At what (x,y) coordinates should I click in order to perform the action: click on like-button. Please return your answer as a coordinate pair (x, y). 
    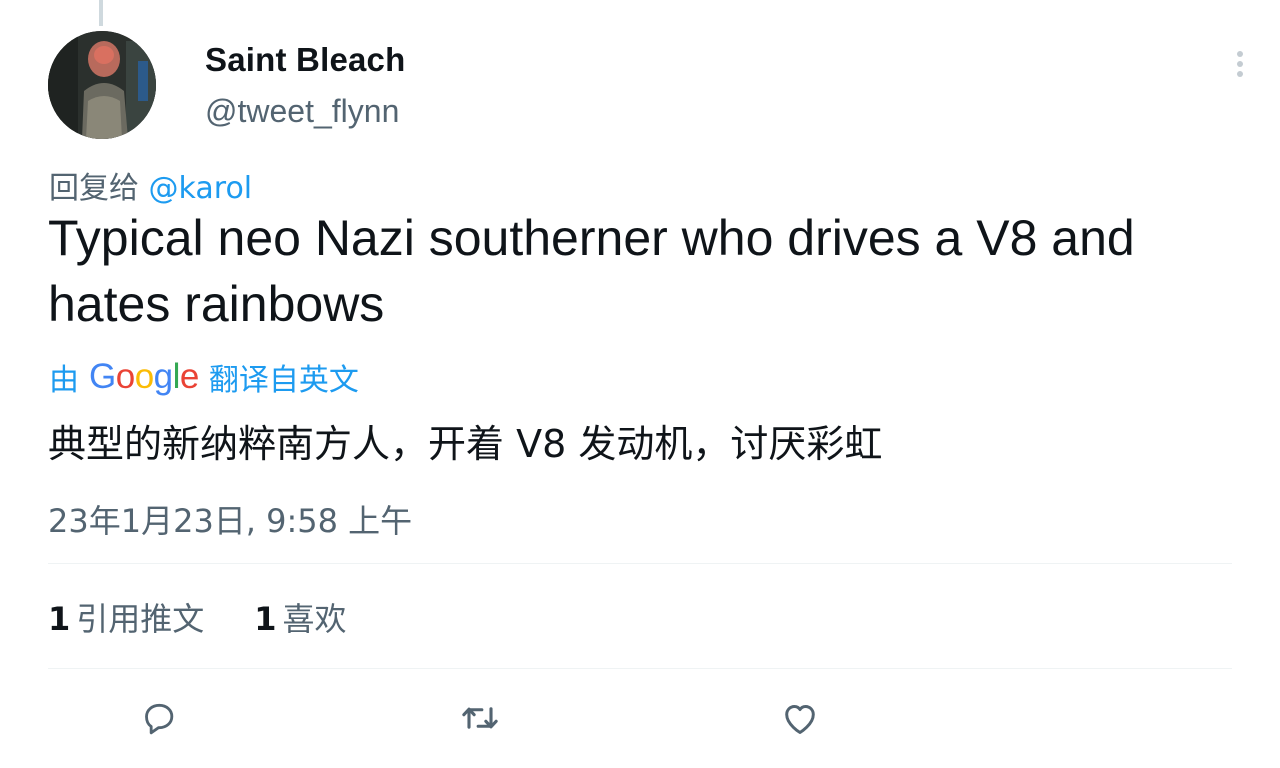
    Looking at the image, I should click on (800, 718).